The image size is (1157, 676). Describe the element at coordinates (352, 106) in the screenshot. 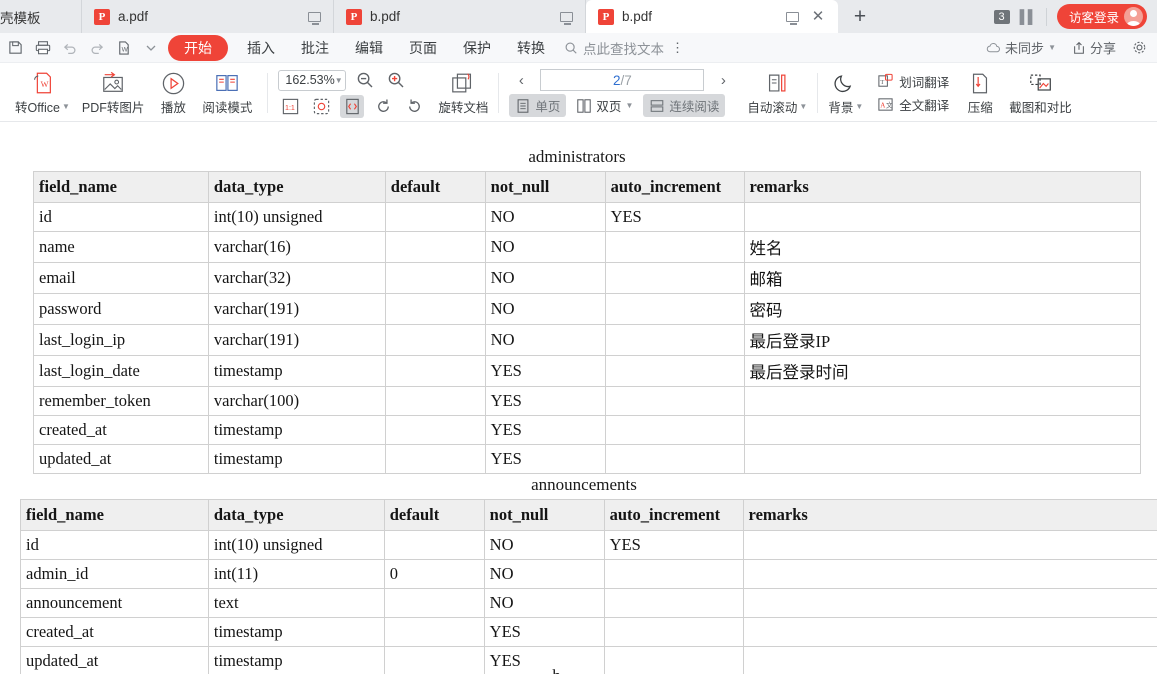

I see `fit-width-icon` at that location.